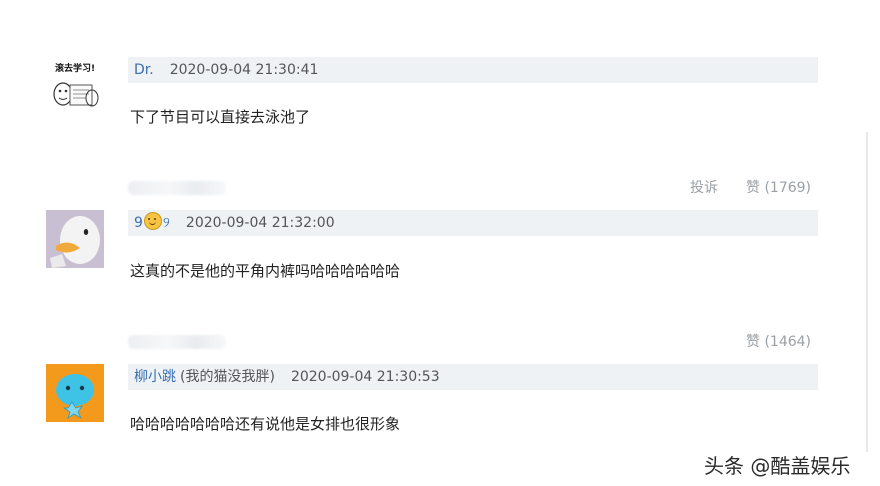 This screenshot has height=486, width=880. Describe the element at coordinates (440, 188) in the screenshot. I see `comment-action-row: 投诉 赞 (1769)` at that location.